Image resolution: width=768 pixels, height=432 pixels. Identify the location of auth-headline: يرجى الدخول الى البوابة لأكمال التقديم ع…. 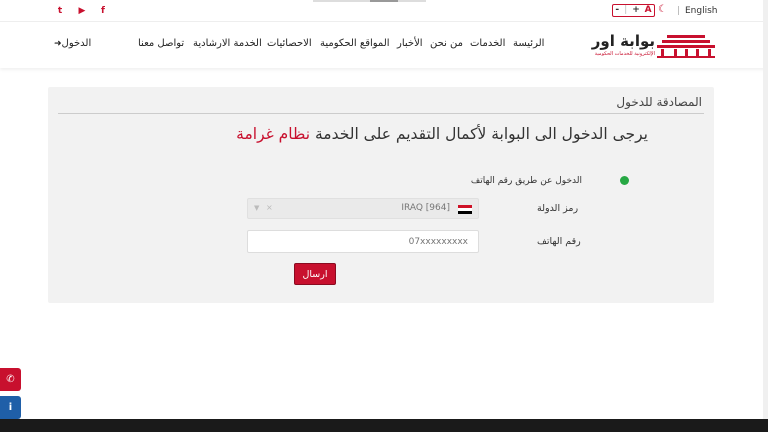
(348, 134).